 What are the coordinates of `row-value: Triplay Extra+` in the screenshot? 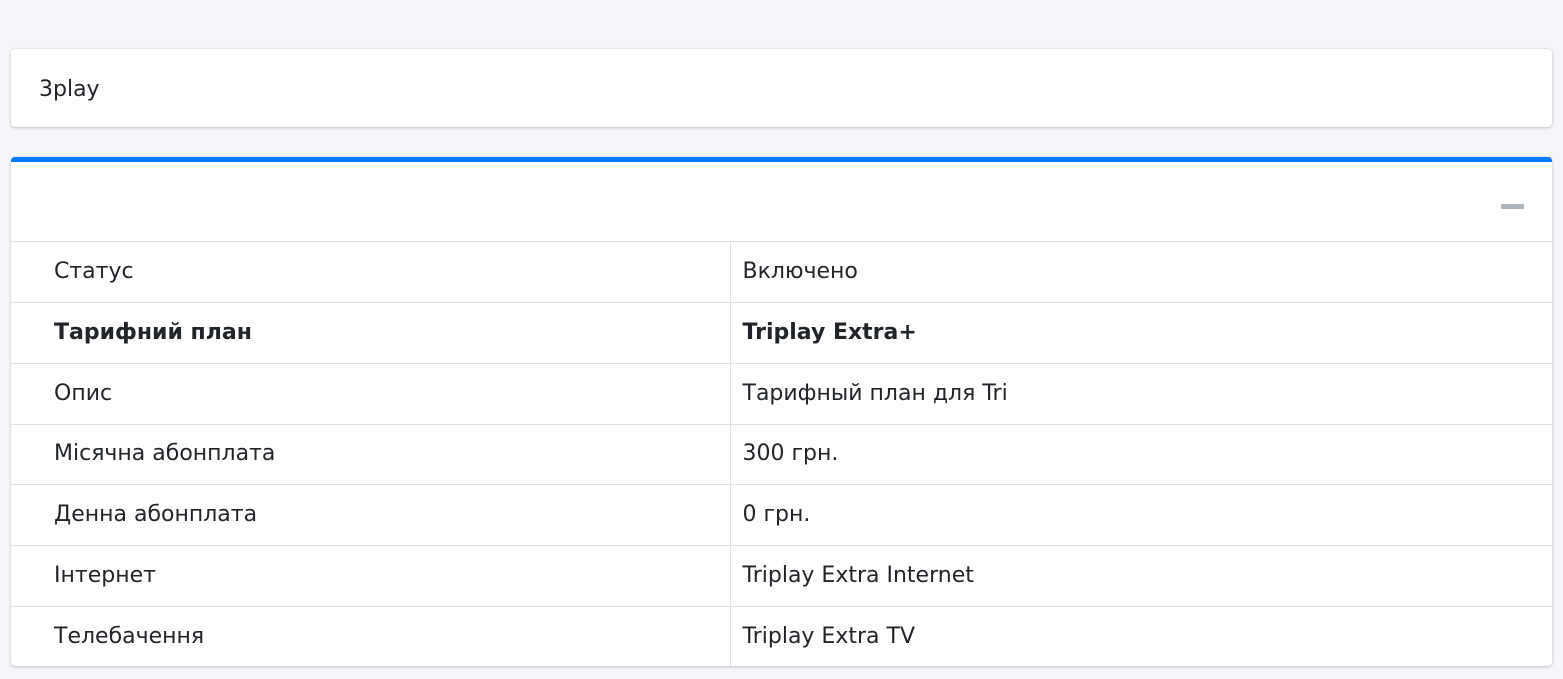 It's located at (1141, 333).